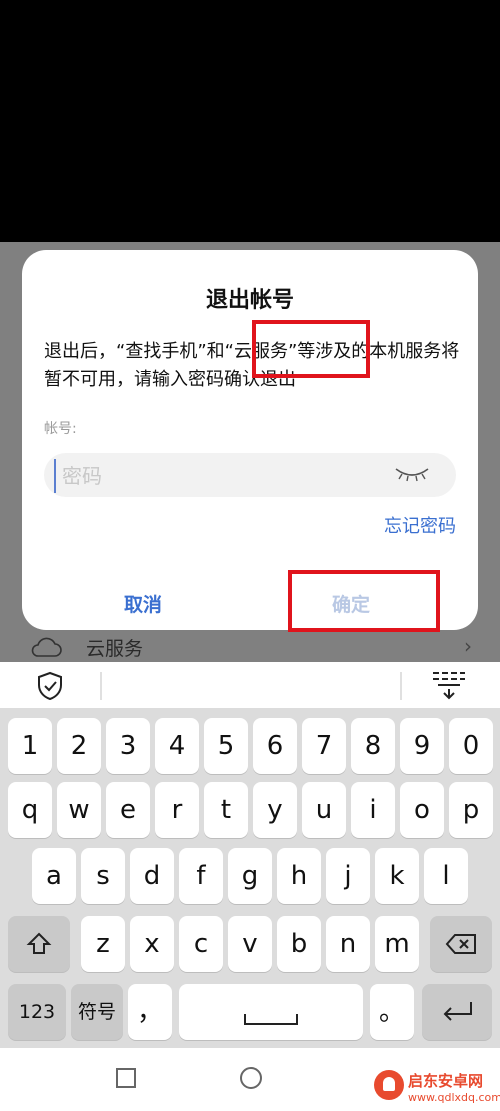 The image size is (500, 1111). I want to click on key-9: 9, so click(422, 746).